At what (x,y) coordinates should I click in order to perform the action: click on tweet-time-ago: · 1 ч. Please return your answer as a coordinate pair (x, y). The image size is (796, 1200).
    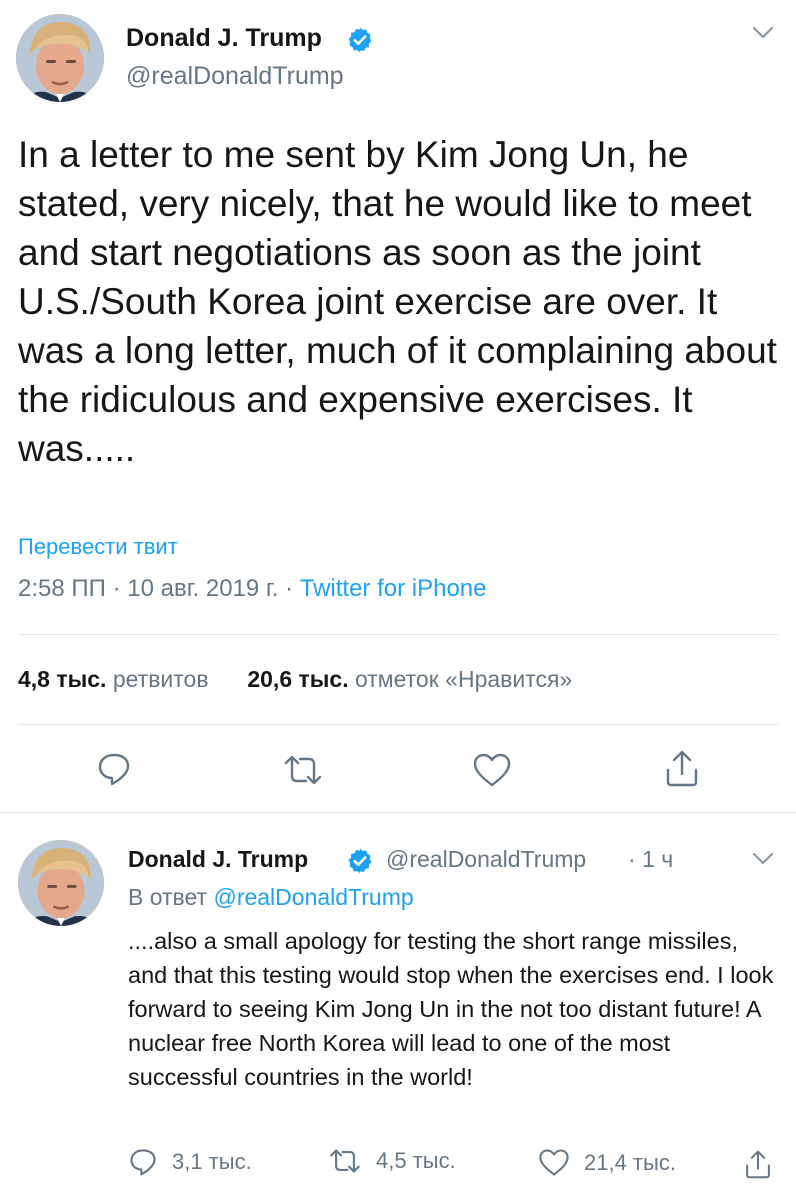
    Looking at the image, I should click on (650, 859).